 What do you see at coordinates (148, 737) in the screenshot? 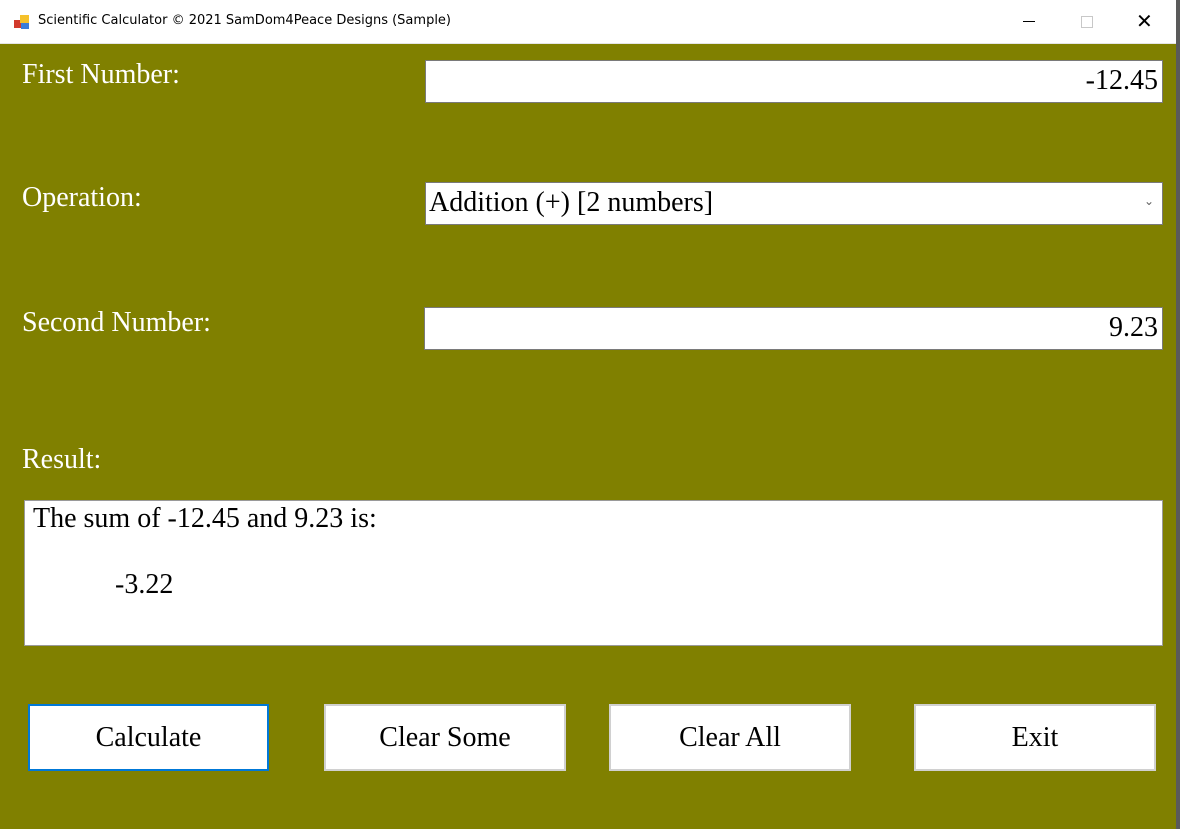
I see `calculate-button: Calculate` at bounding box center [148, 737].